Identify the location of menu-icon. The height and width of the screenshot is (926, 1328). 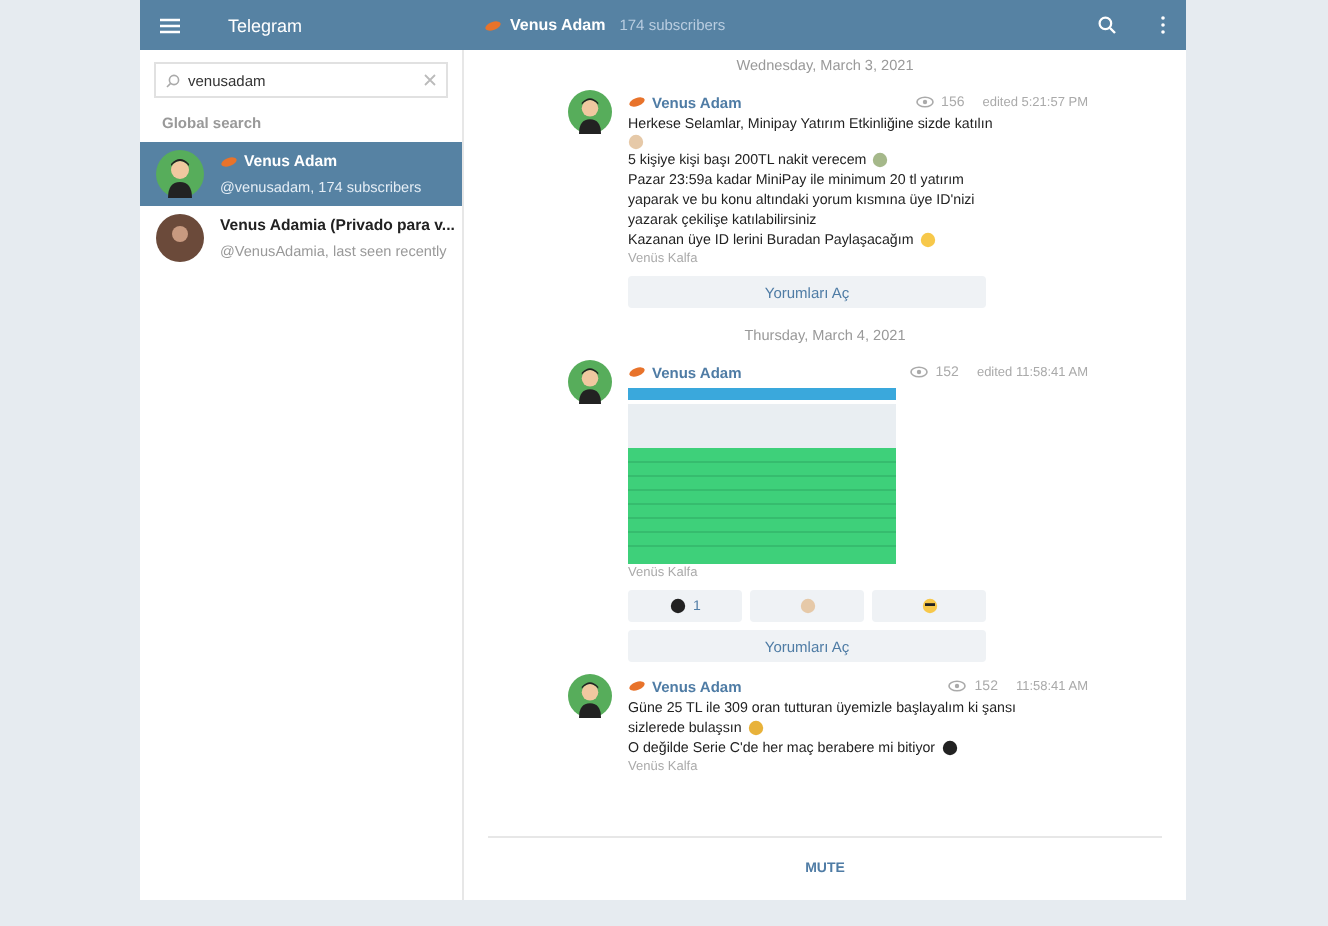
(170, 25).